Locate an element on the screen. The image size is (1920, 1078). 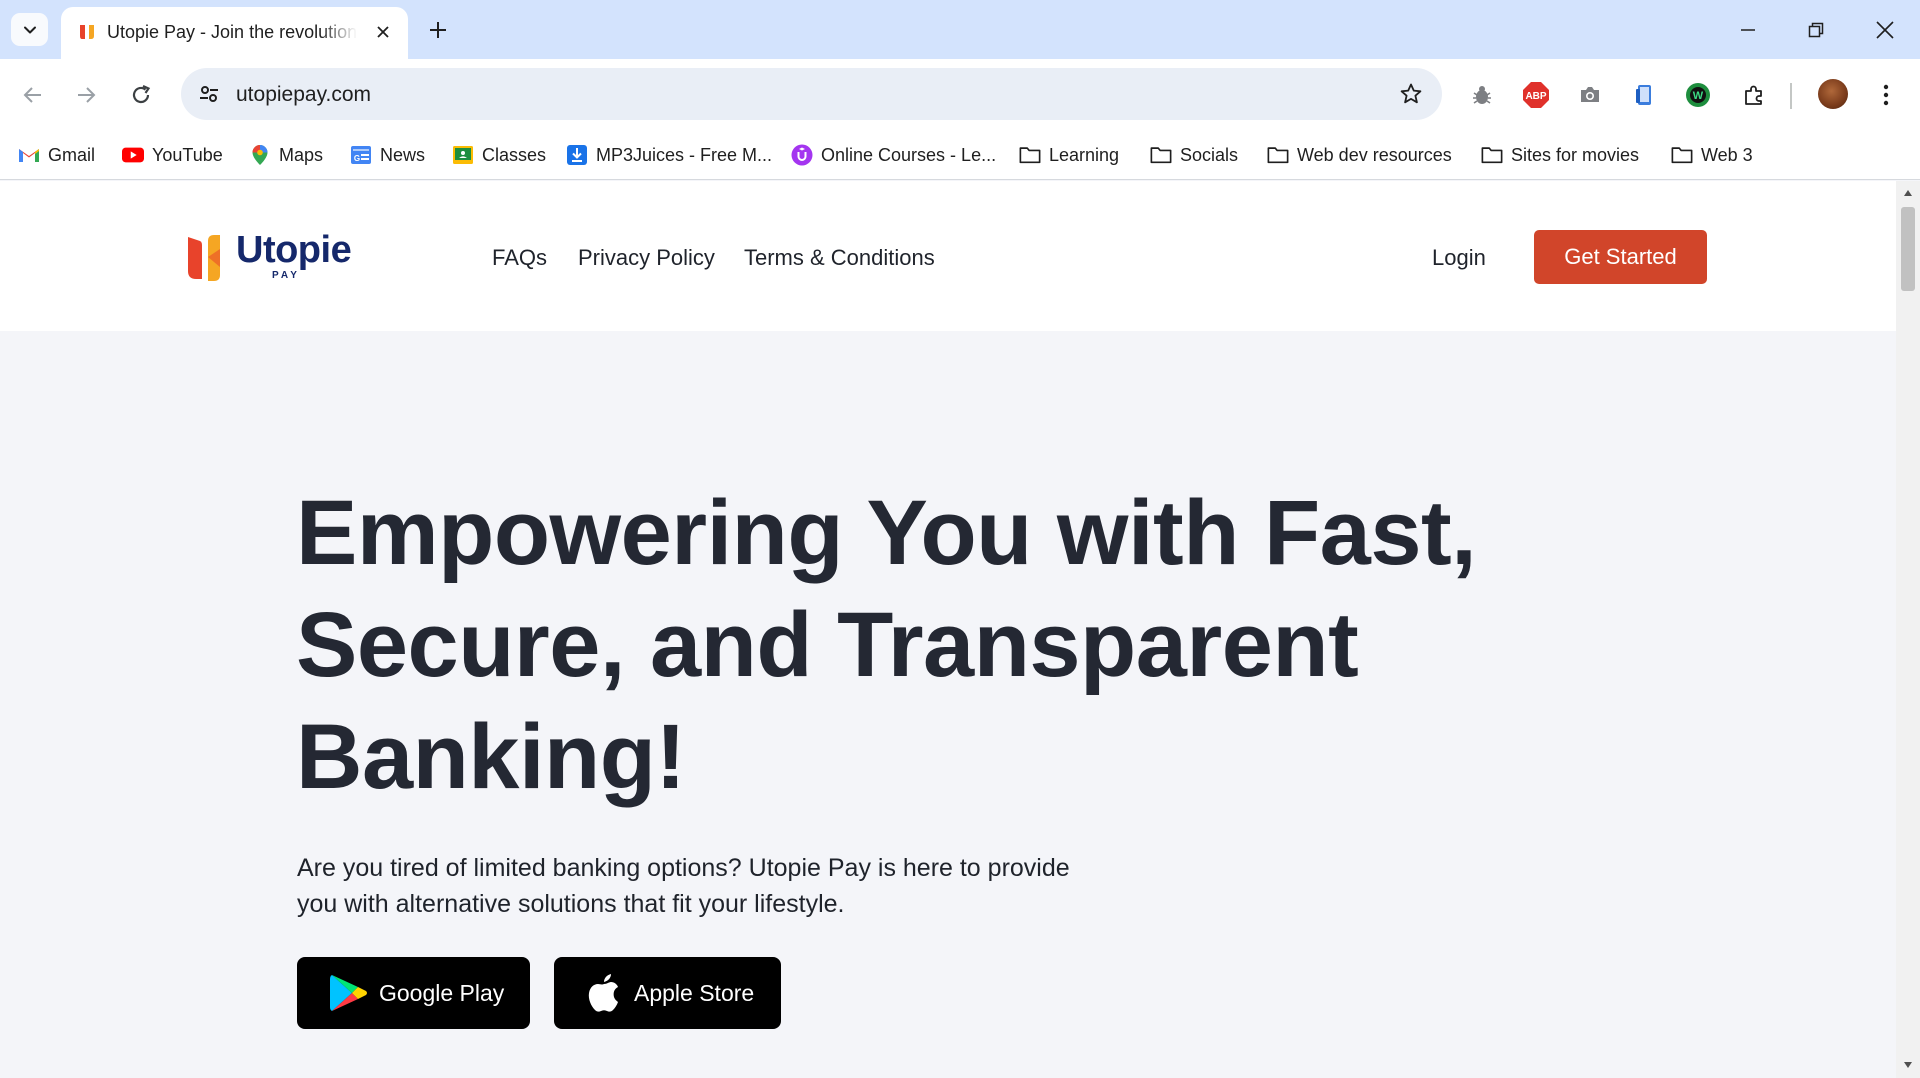
google-play-icon is located at coordinates (349, 993).